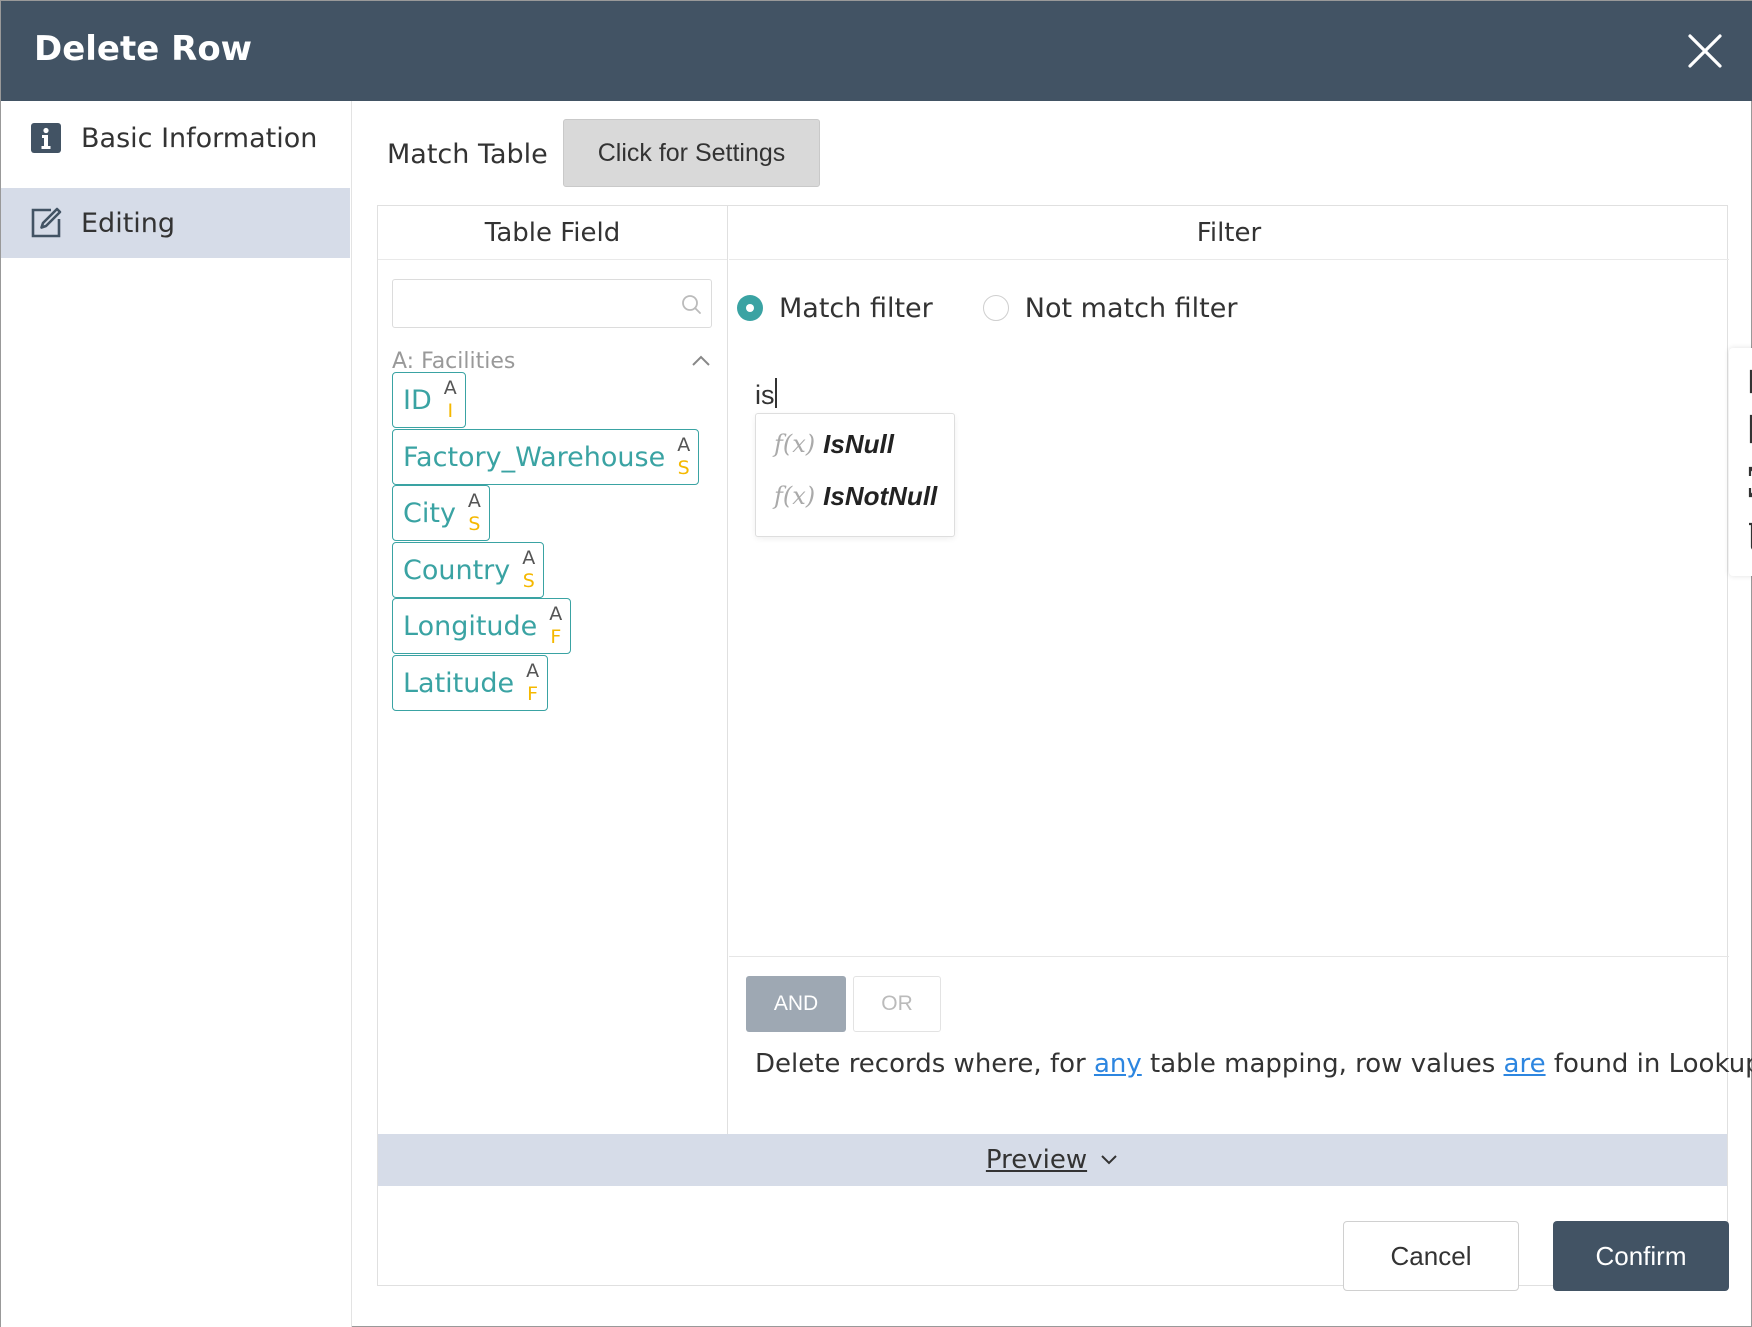 This screenshot has height=1327, width=1752. Describe the element at coordinates (1525, 1064) in the screenshot. I see `are-link: are` at that location.